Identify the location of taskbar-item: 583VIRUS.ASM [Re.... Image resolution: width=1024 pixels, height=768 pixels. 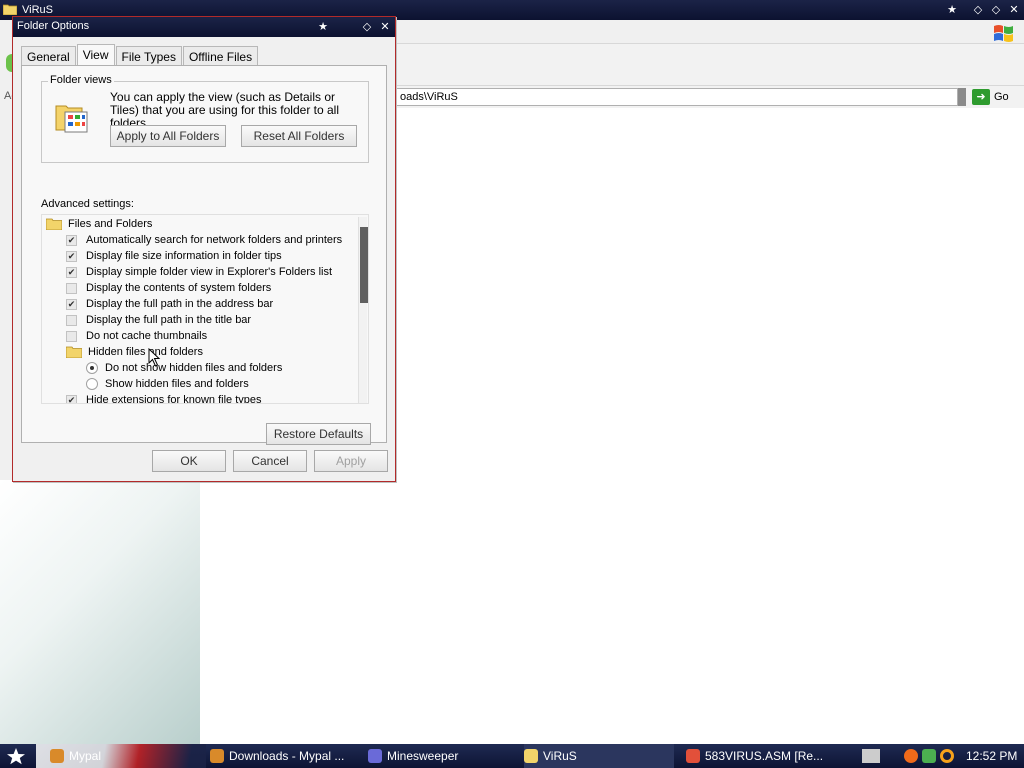
(761, 756).